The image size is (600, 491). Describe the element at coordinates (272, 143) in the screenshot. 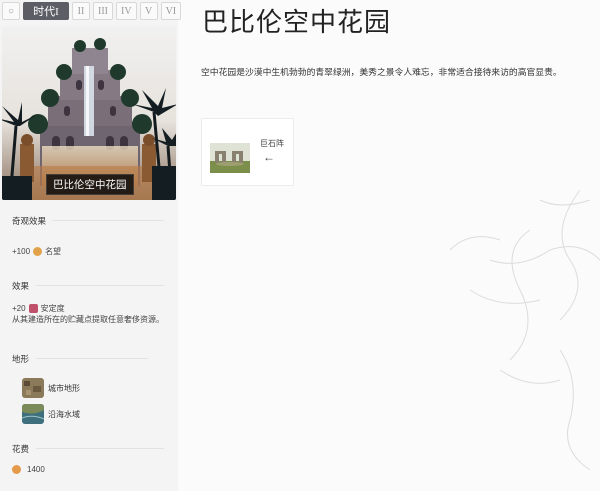

I see `related-wonder-name: 巨石阵` at that location.